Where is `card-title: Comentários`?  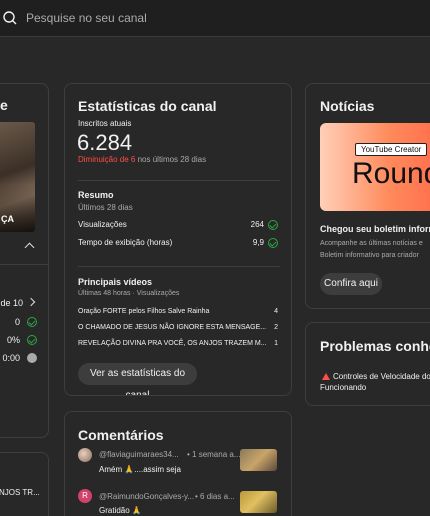
card-title: Comentários is located at coordinates (121, 435).